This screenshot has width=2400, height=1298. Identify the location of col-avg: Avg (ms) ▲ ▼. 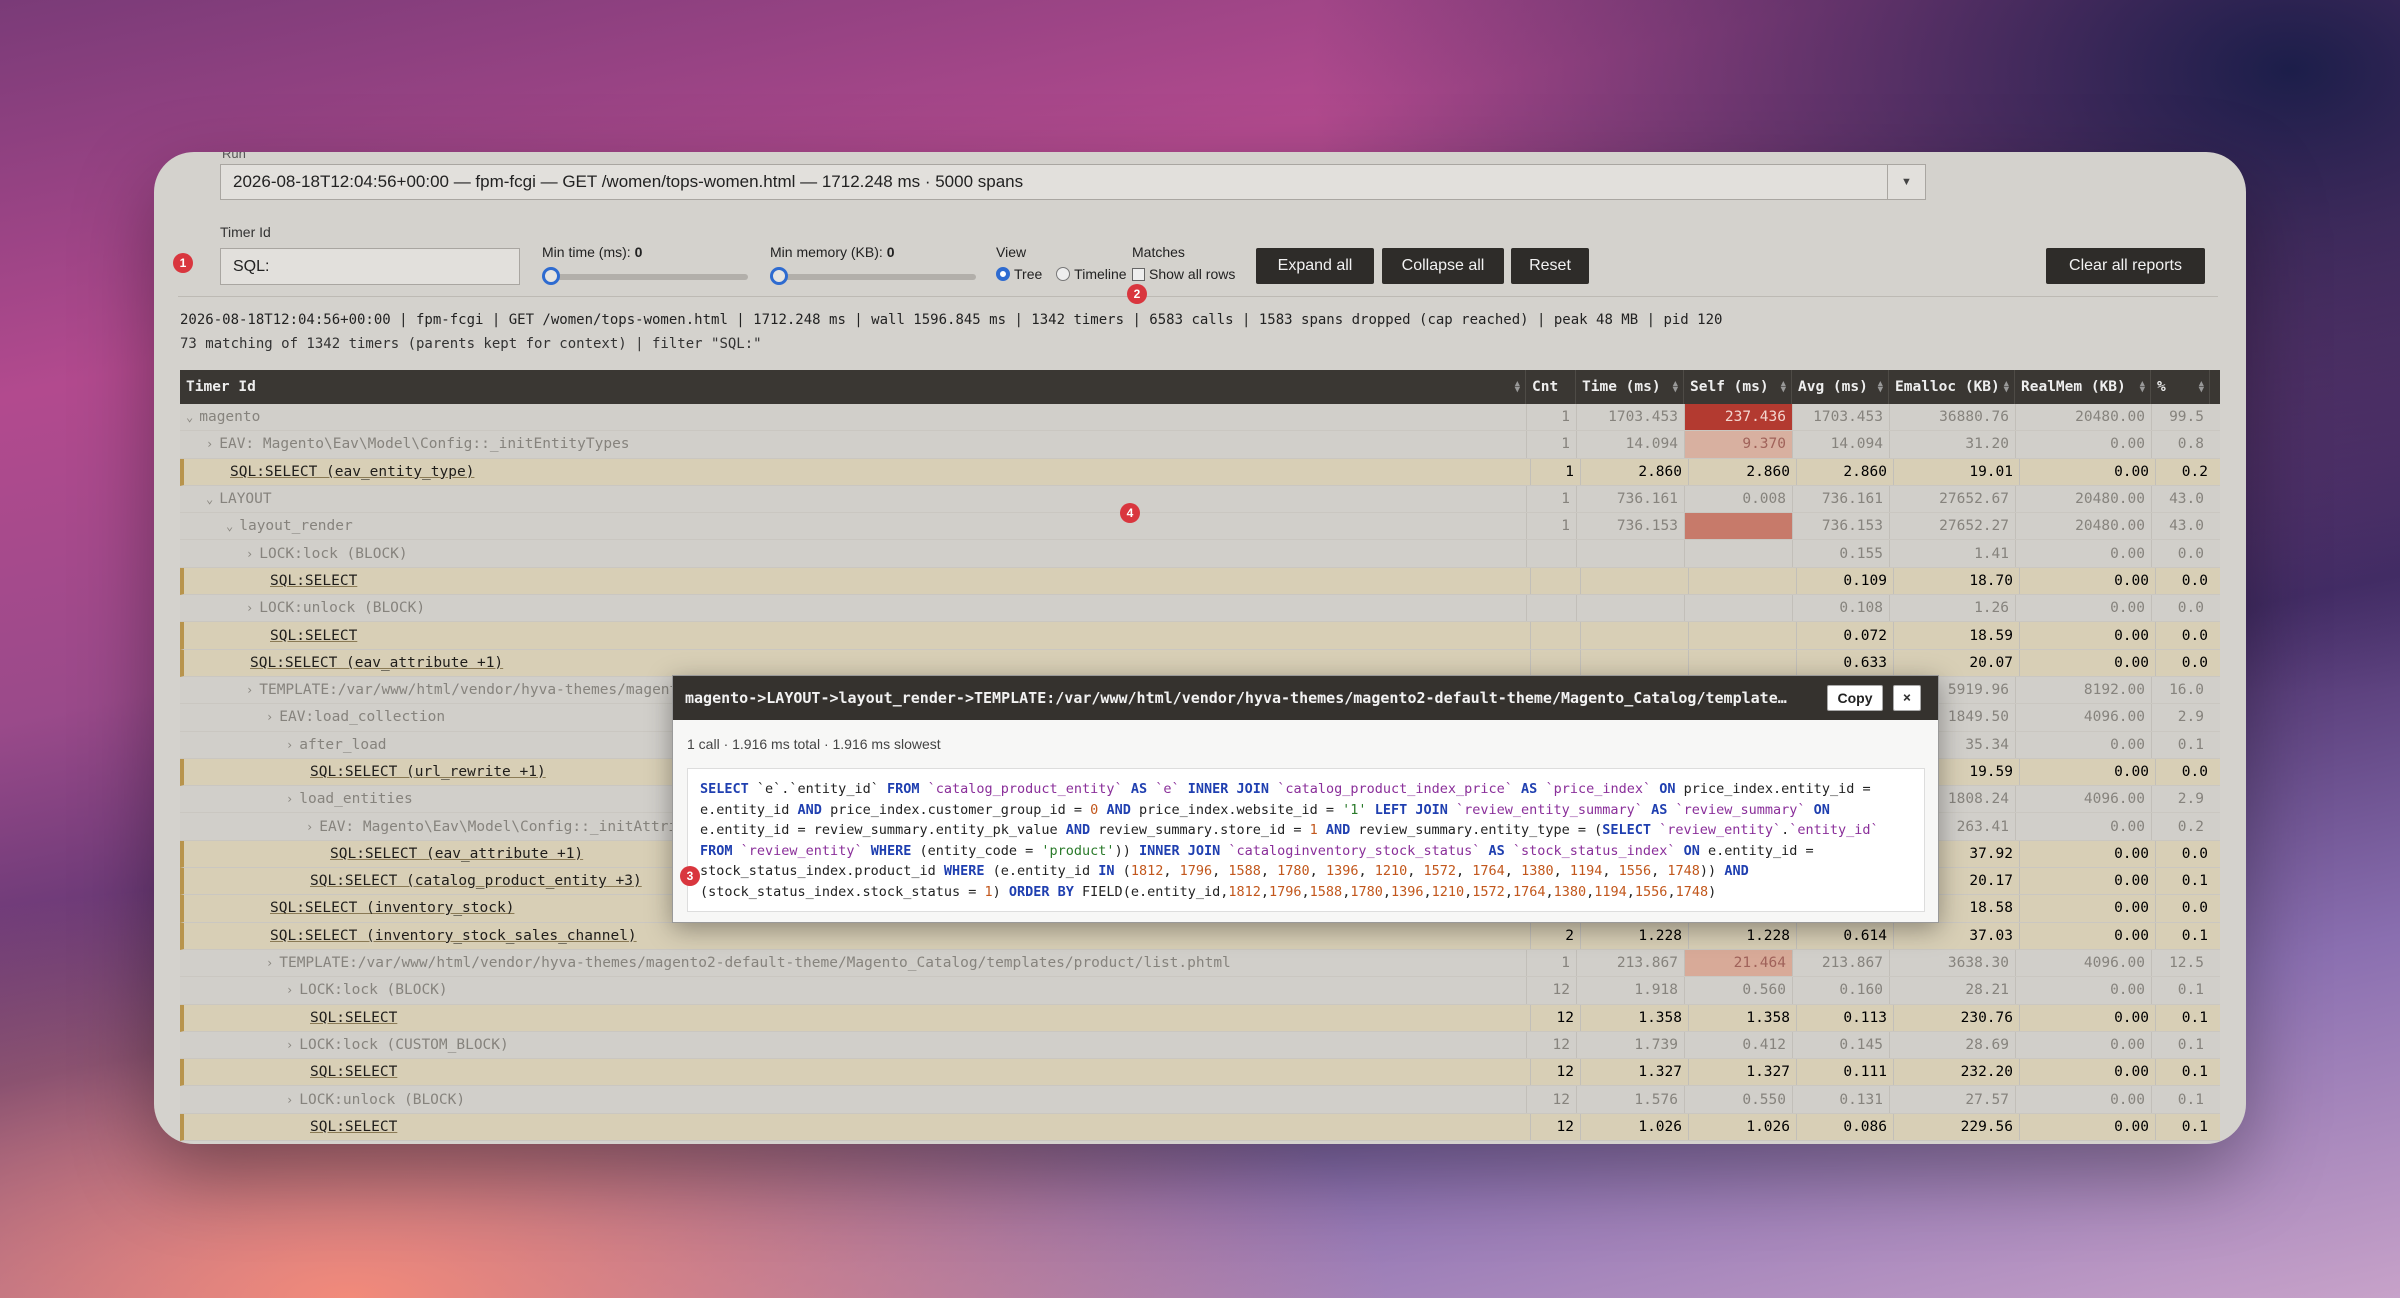
(1840, 387).